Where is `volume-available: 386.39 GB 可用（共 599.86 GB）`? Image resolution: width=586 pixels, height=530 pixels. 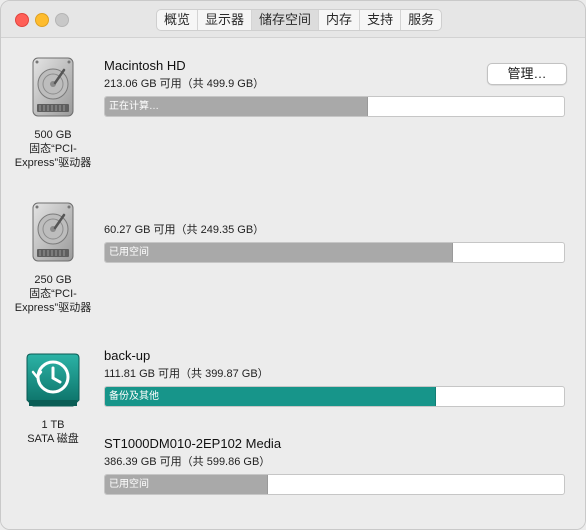
volume-available: 386.39 GB 可用（共 599.86 GB） is located at coordinates (187, 462).